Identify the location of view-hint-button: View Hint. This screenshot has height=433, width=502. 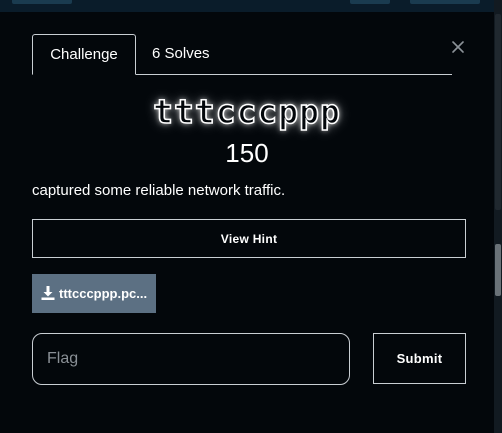
(249, 238).